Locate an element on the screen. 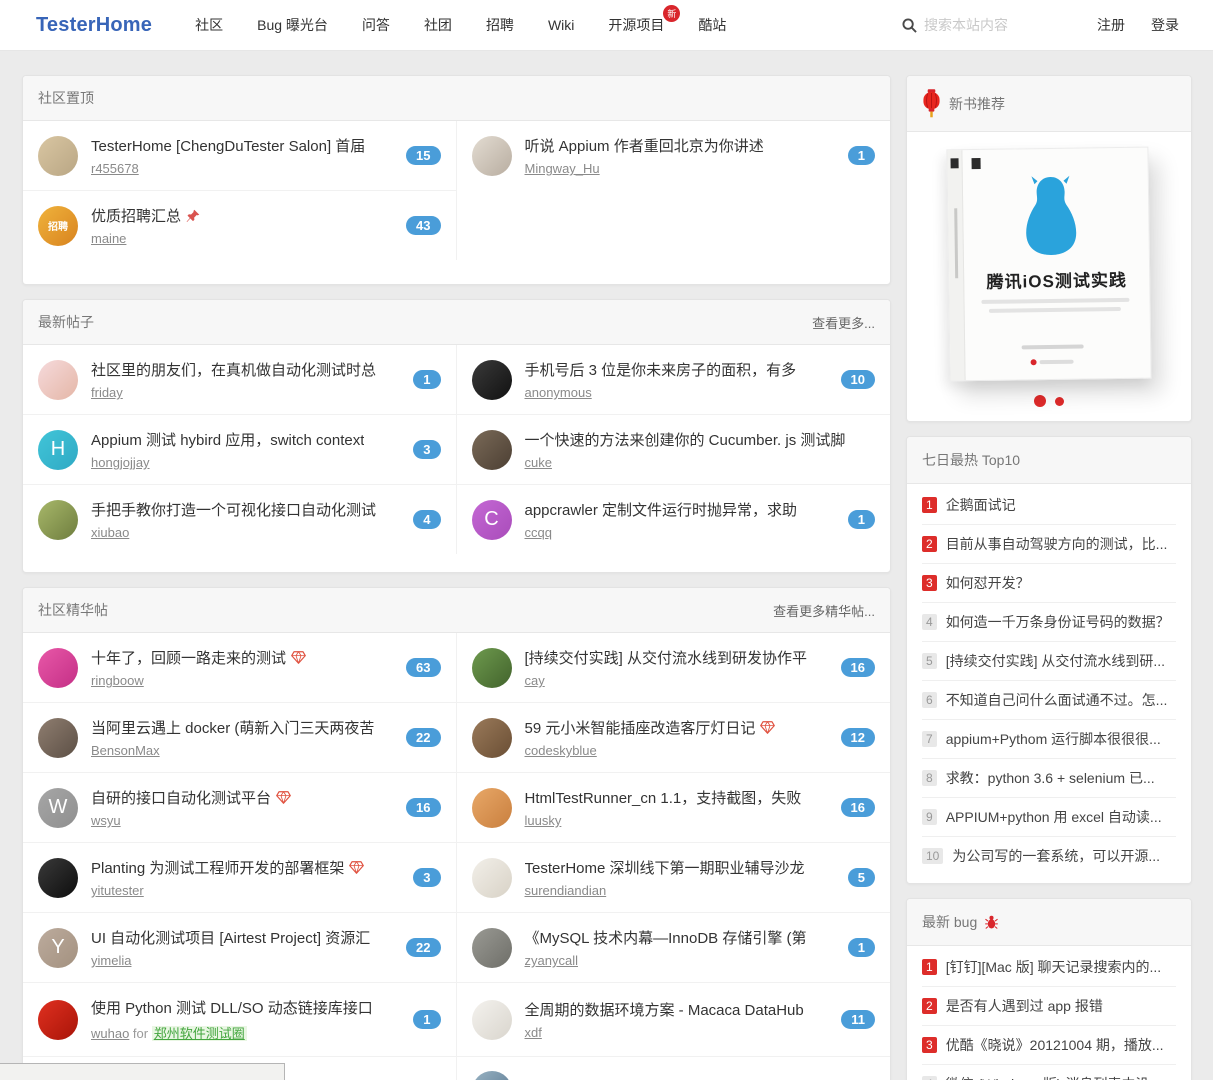 The height and width of the screenshot is (1080, 1213). post-author-link: anonymous is located at coordinates (558, 392).